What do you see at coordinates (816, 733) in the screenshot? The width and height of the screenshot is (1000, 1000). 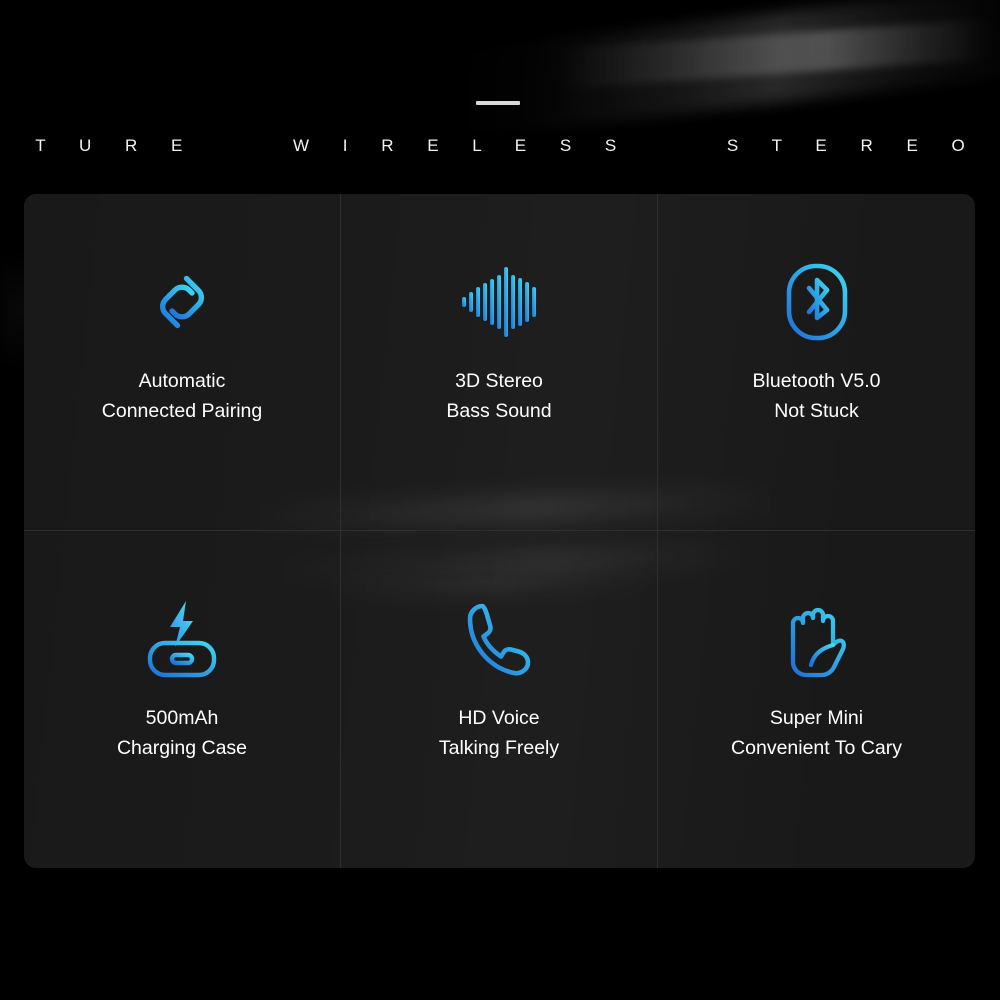 I see `feature-label: Super Mini Convenient To Cary` at bounding box center [816, 733].